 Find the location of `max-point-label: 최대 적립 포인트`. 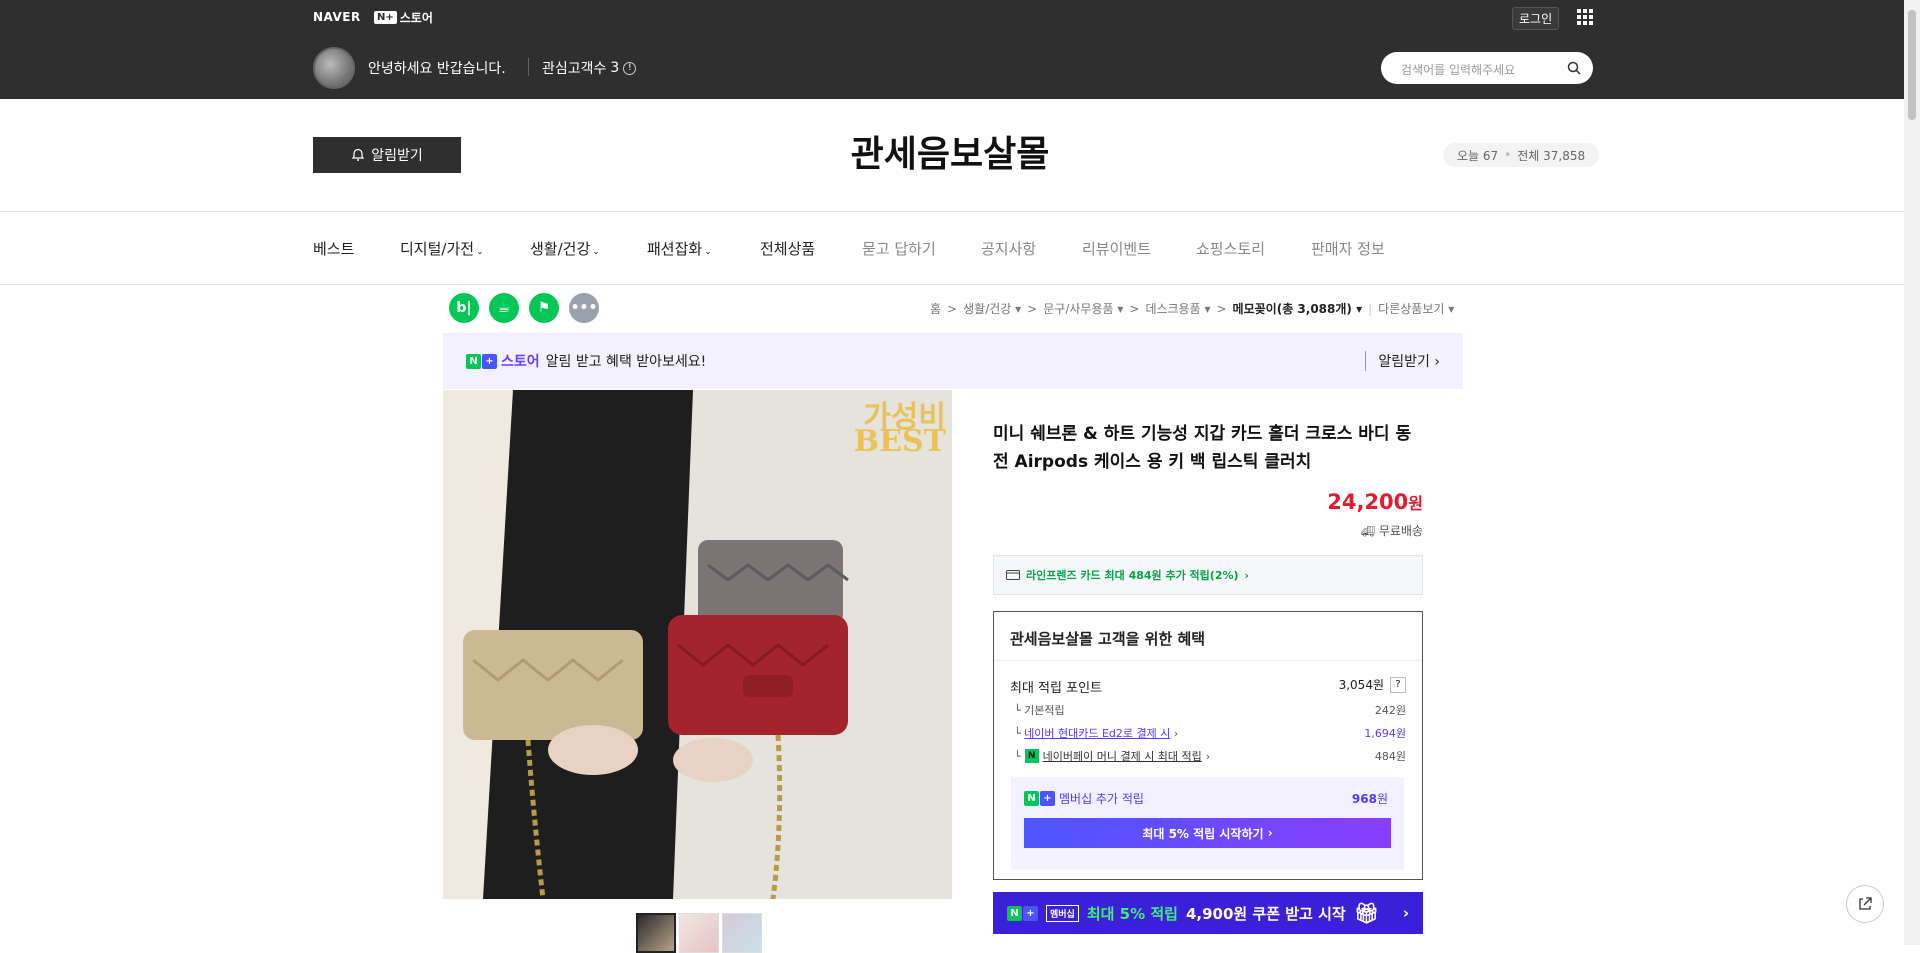

max-point-label: 최대 적립 포인트 is located at coordinates (1056, 688).